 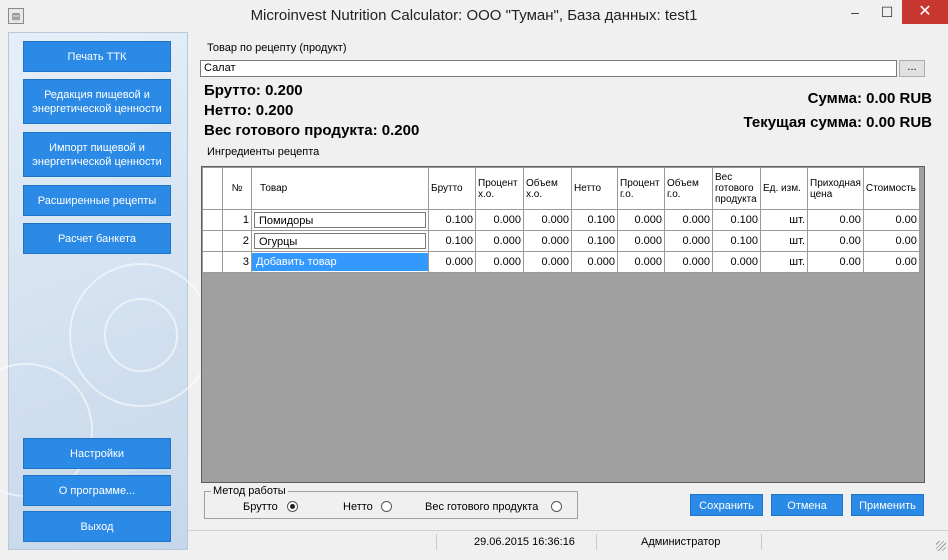 What do you see at coordinates (237, 262) in the screenshot?
I see `row-number: 3` at bounding box center [237, 262].